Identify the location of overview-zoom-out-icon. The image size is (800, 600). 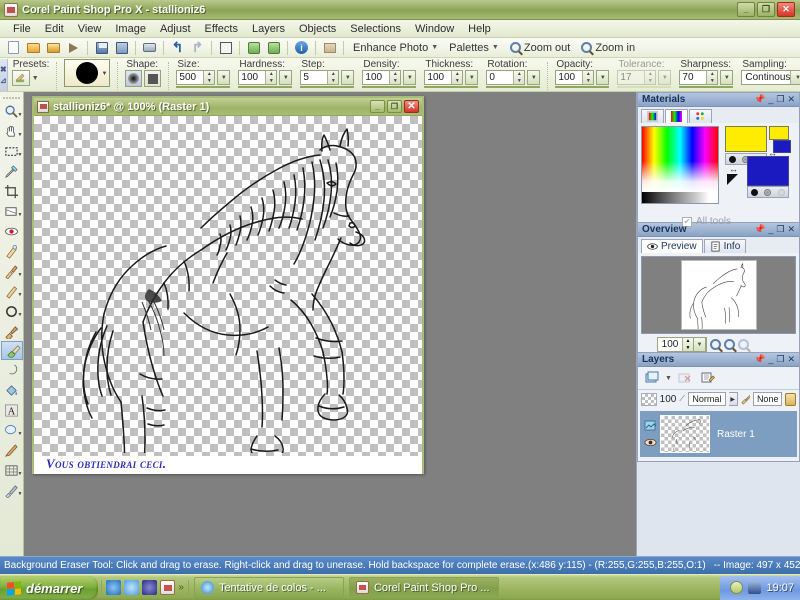
(715, 344).